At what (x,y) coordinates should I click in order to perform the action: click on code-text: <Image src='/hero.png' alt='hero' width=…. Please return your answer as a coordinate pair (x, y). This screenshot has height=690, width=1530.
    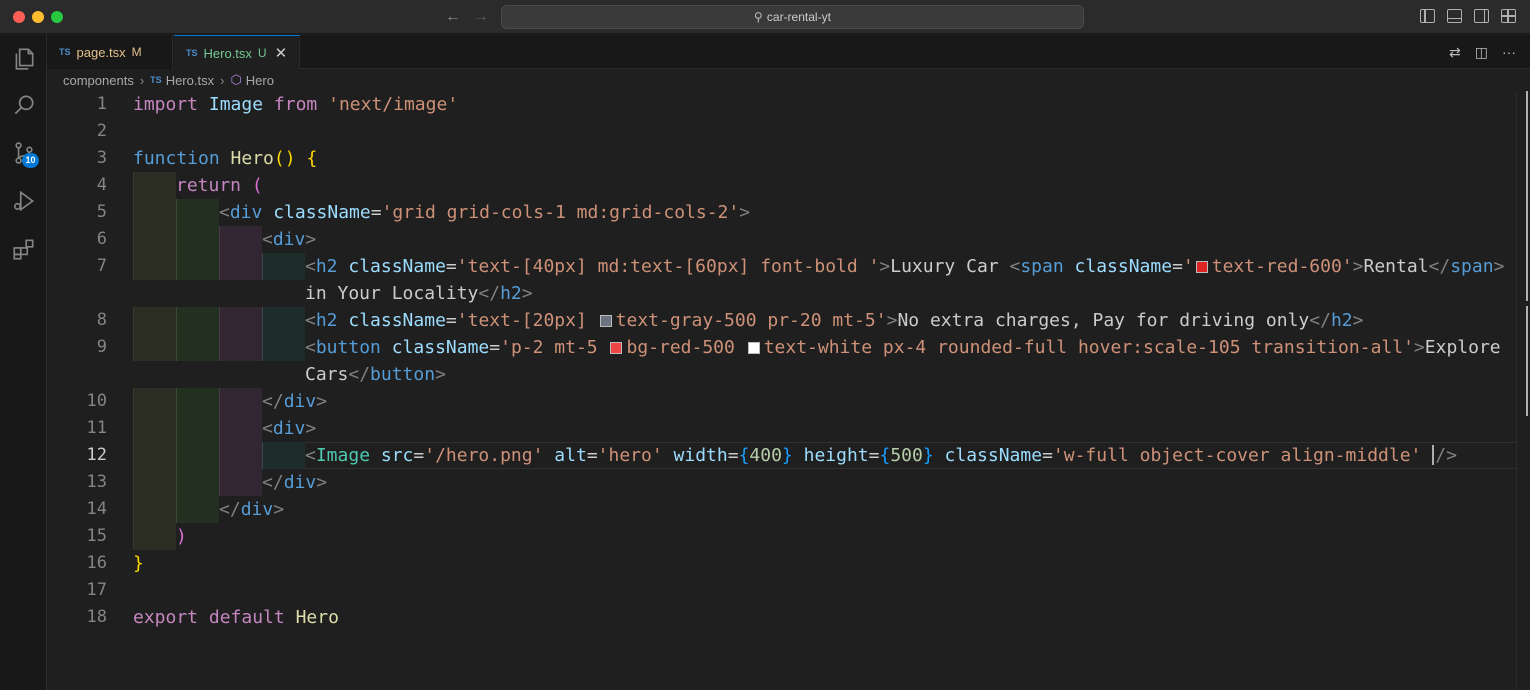
    Looking at the image, I should click on (881, 455).